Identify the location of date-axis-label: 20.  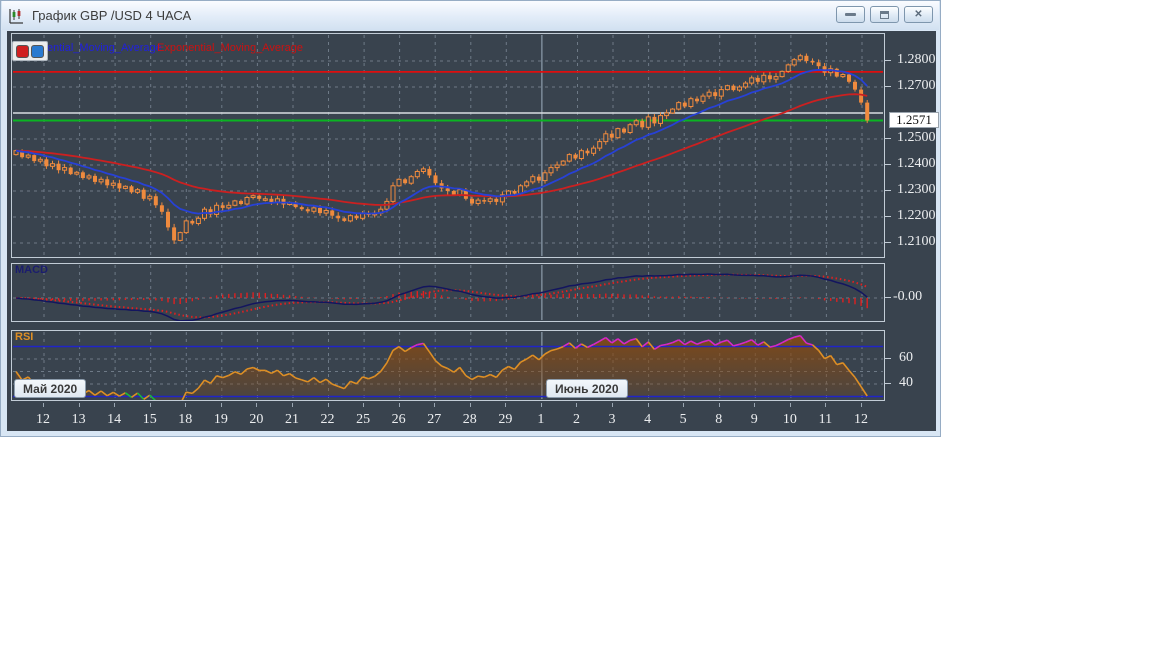
(256, 419).